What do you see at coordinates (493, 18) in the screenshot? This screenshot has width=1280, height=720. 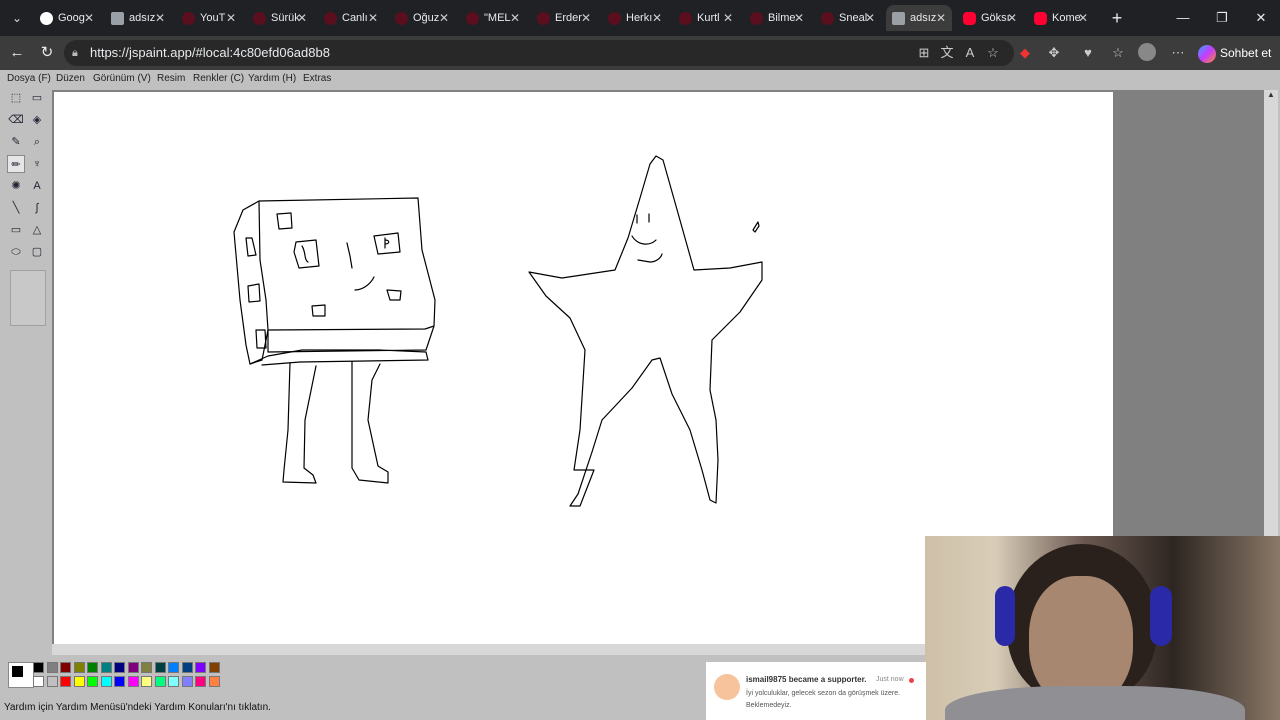 I see `browser-tab: "MEL ✕` at bounding box center [493, 18].